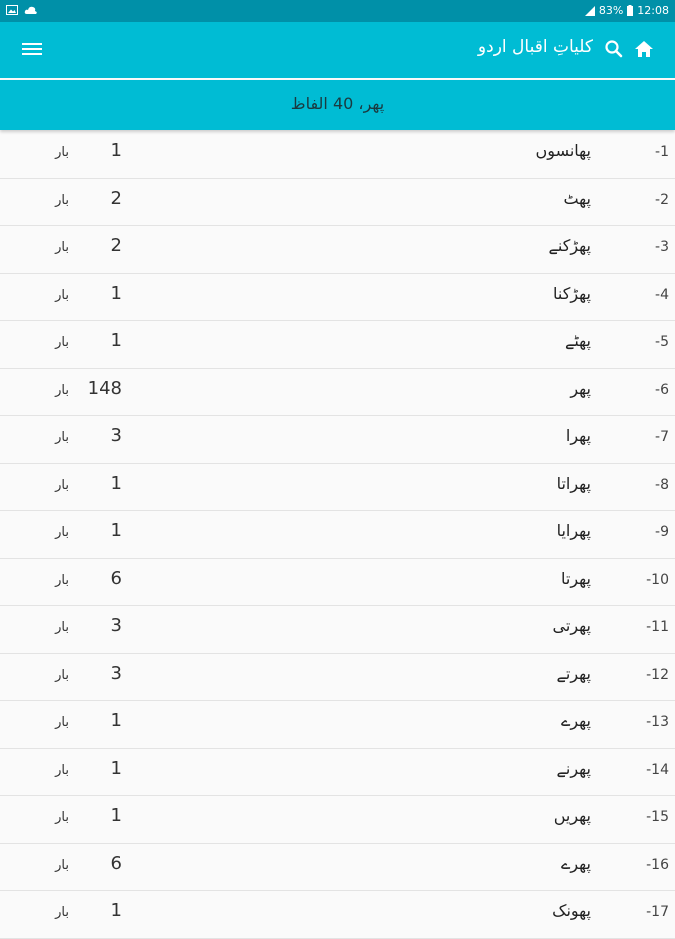 This screenshot has height=939, width=675. Describe the element at coordinates (614, 49) in the screenshot. I see `search-icon` at that location.